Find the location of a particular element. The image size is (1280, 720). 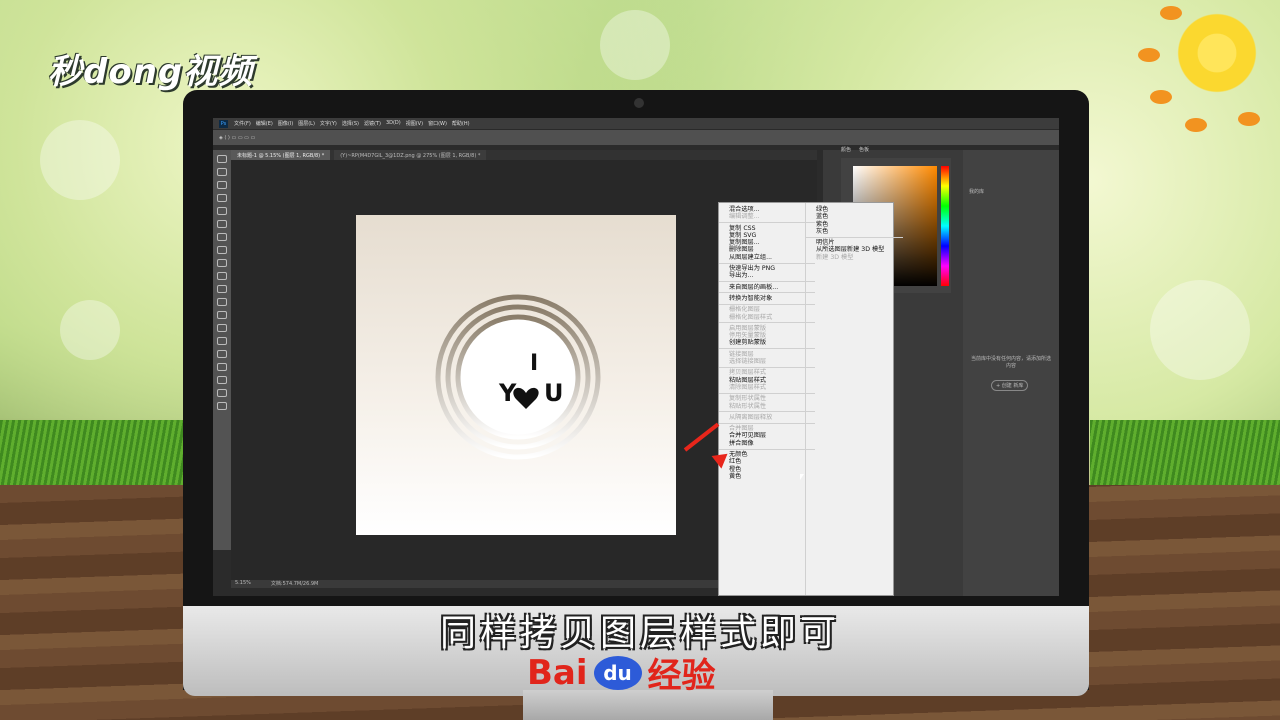

pen-tool-icon is located at coordinates (222, 341).